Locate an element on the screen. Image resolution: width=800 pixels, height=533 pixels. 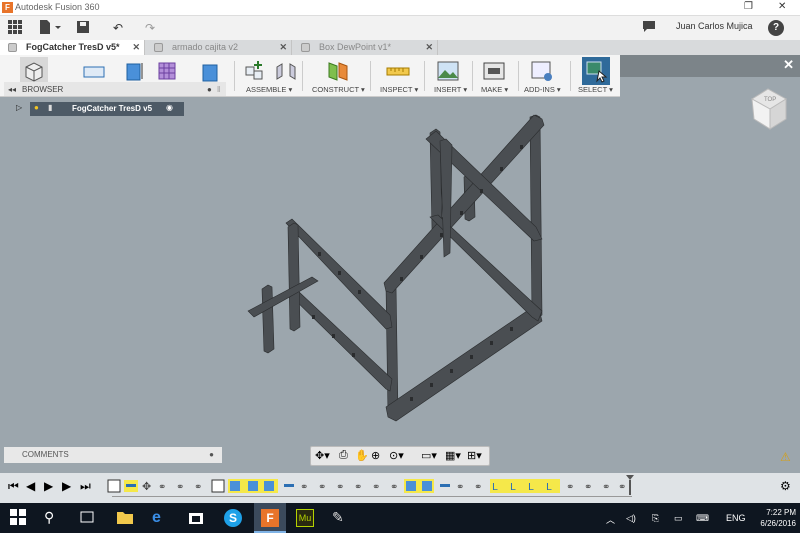
close-panel-icon: ✕ is located at coordinates (788, 65).